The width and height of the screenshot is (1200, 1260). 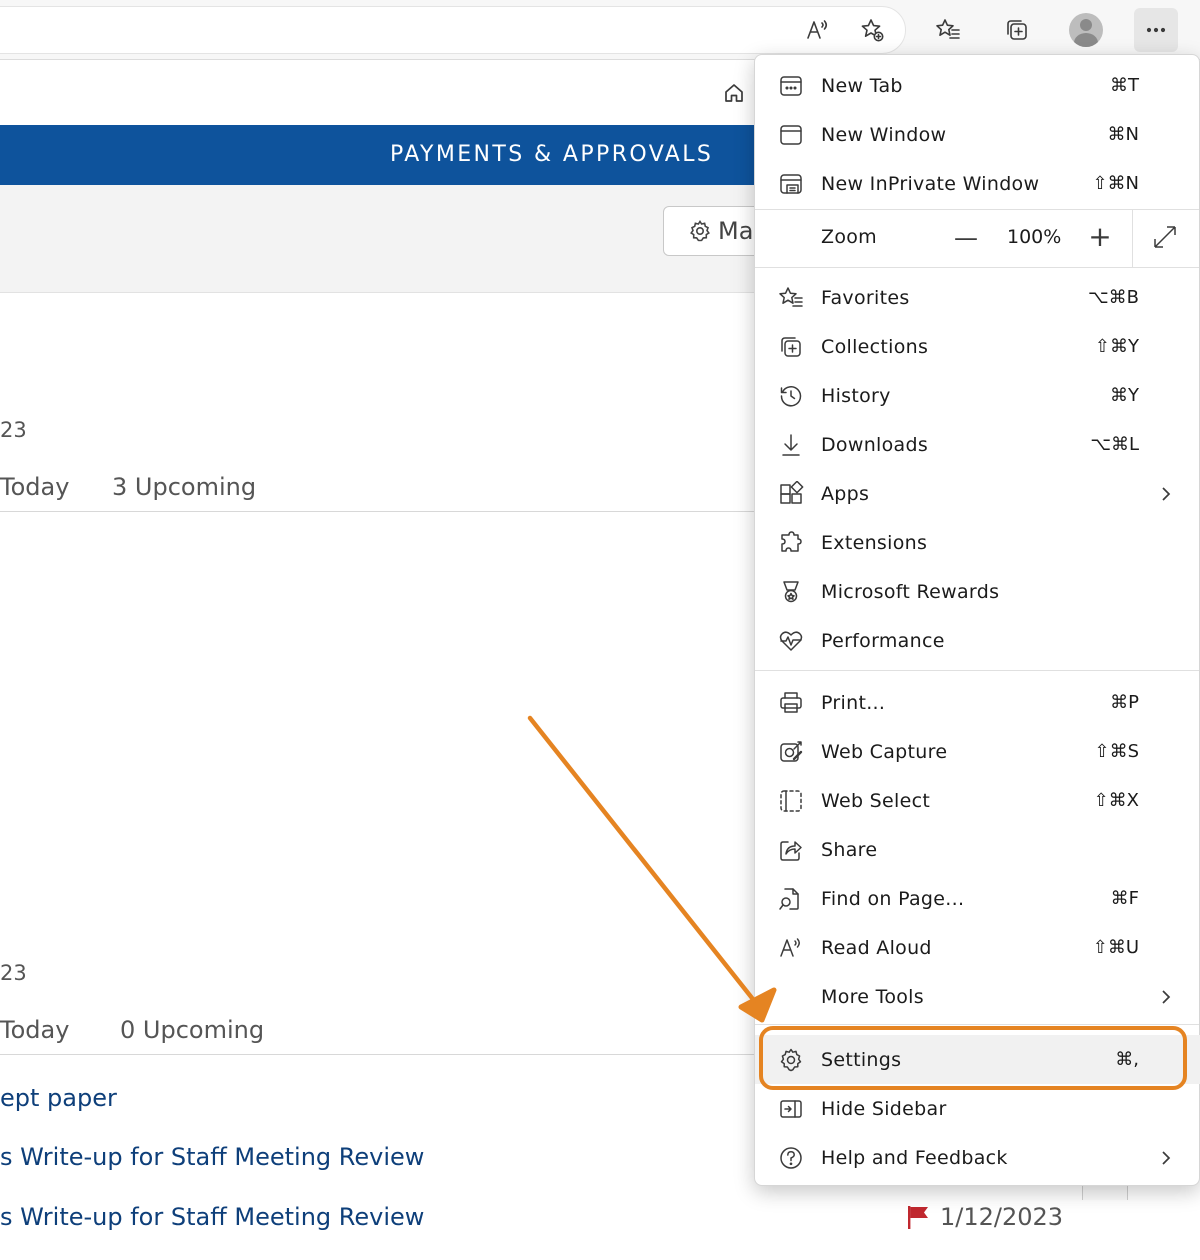 I want to click on browser-toolbar, so click(x=600, y=30).